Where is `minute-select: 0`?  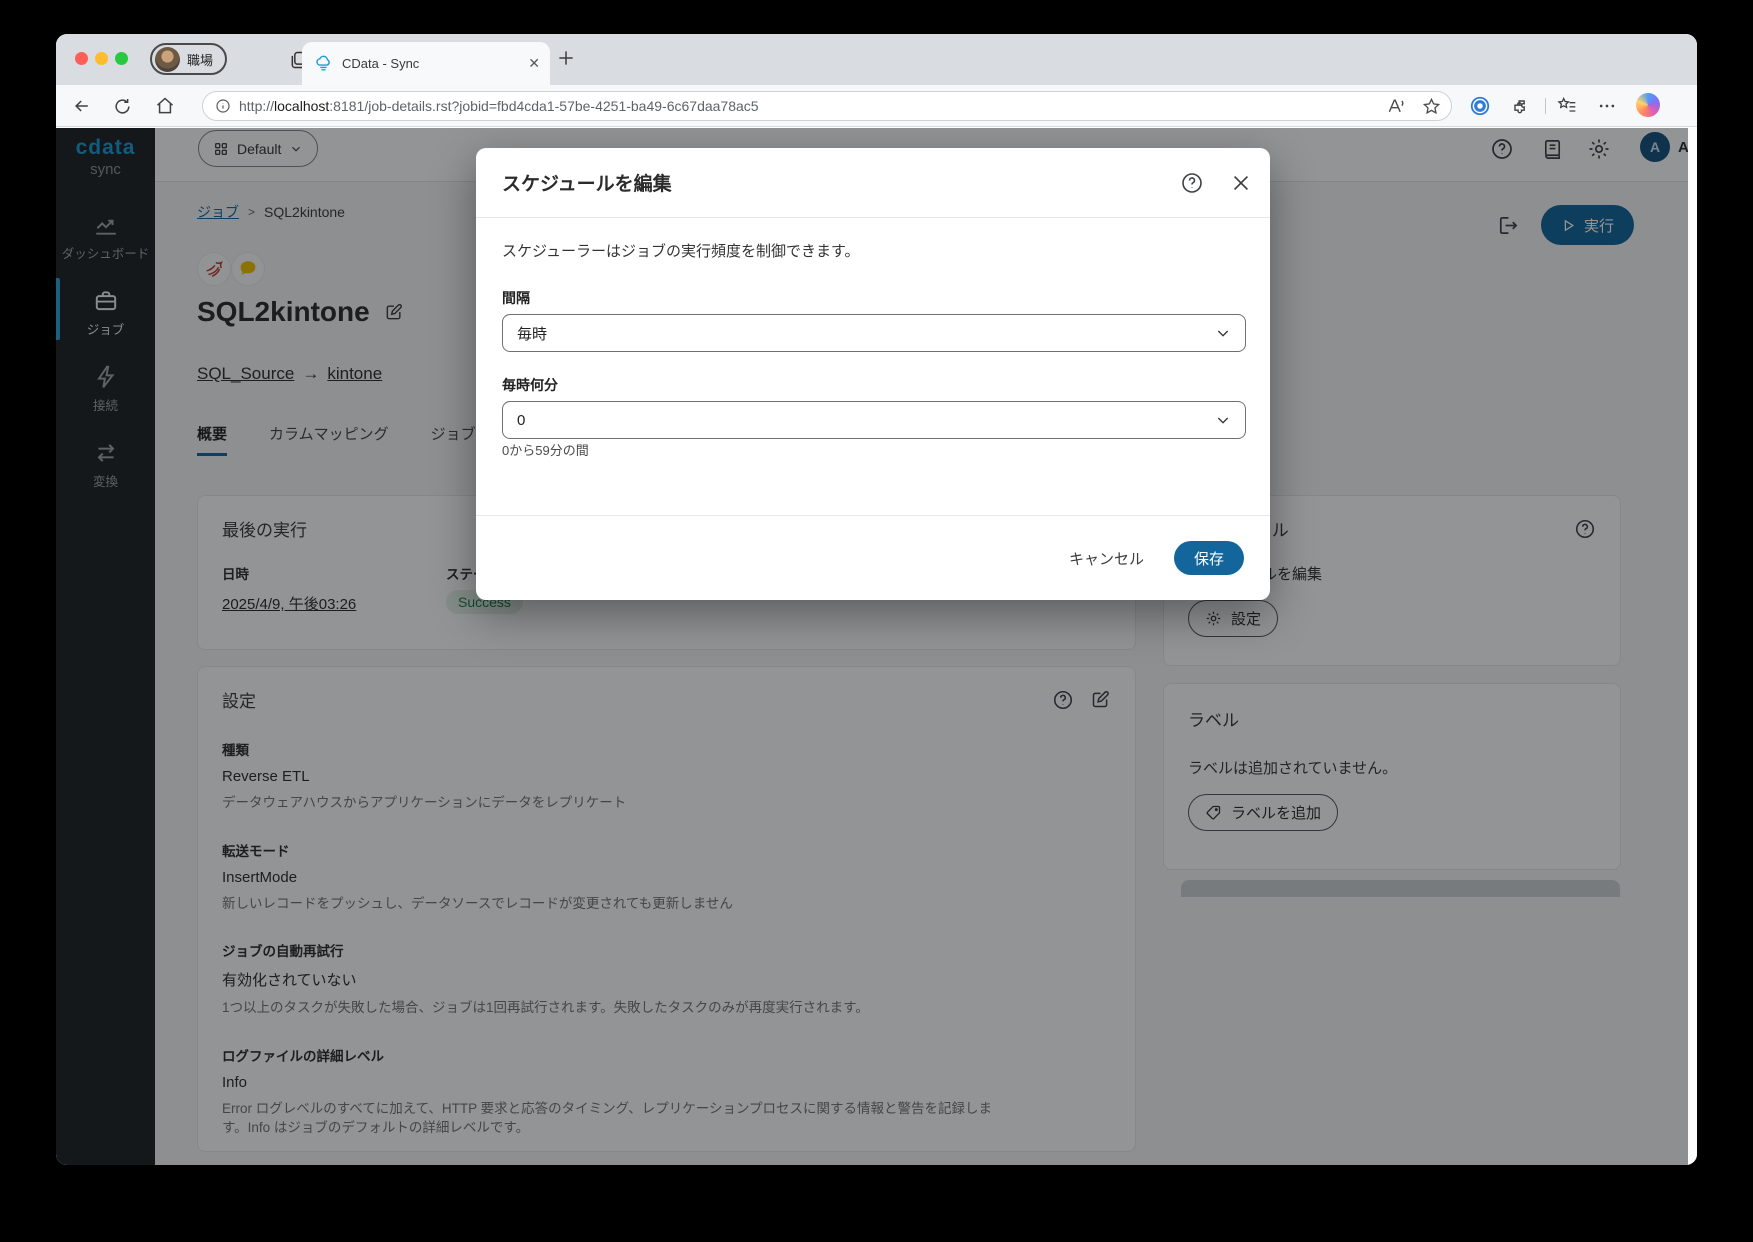 minute-select: 0 is located at coordinates (874, 420).